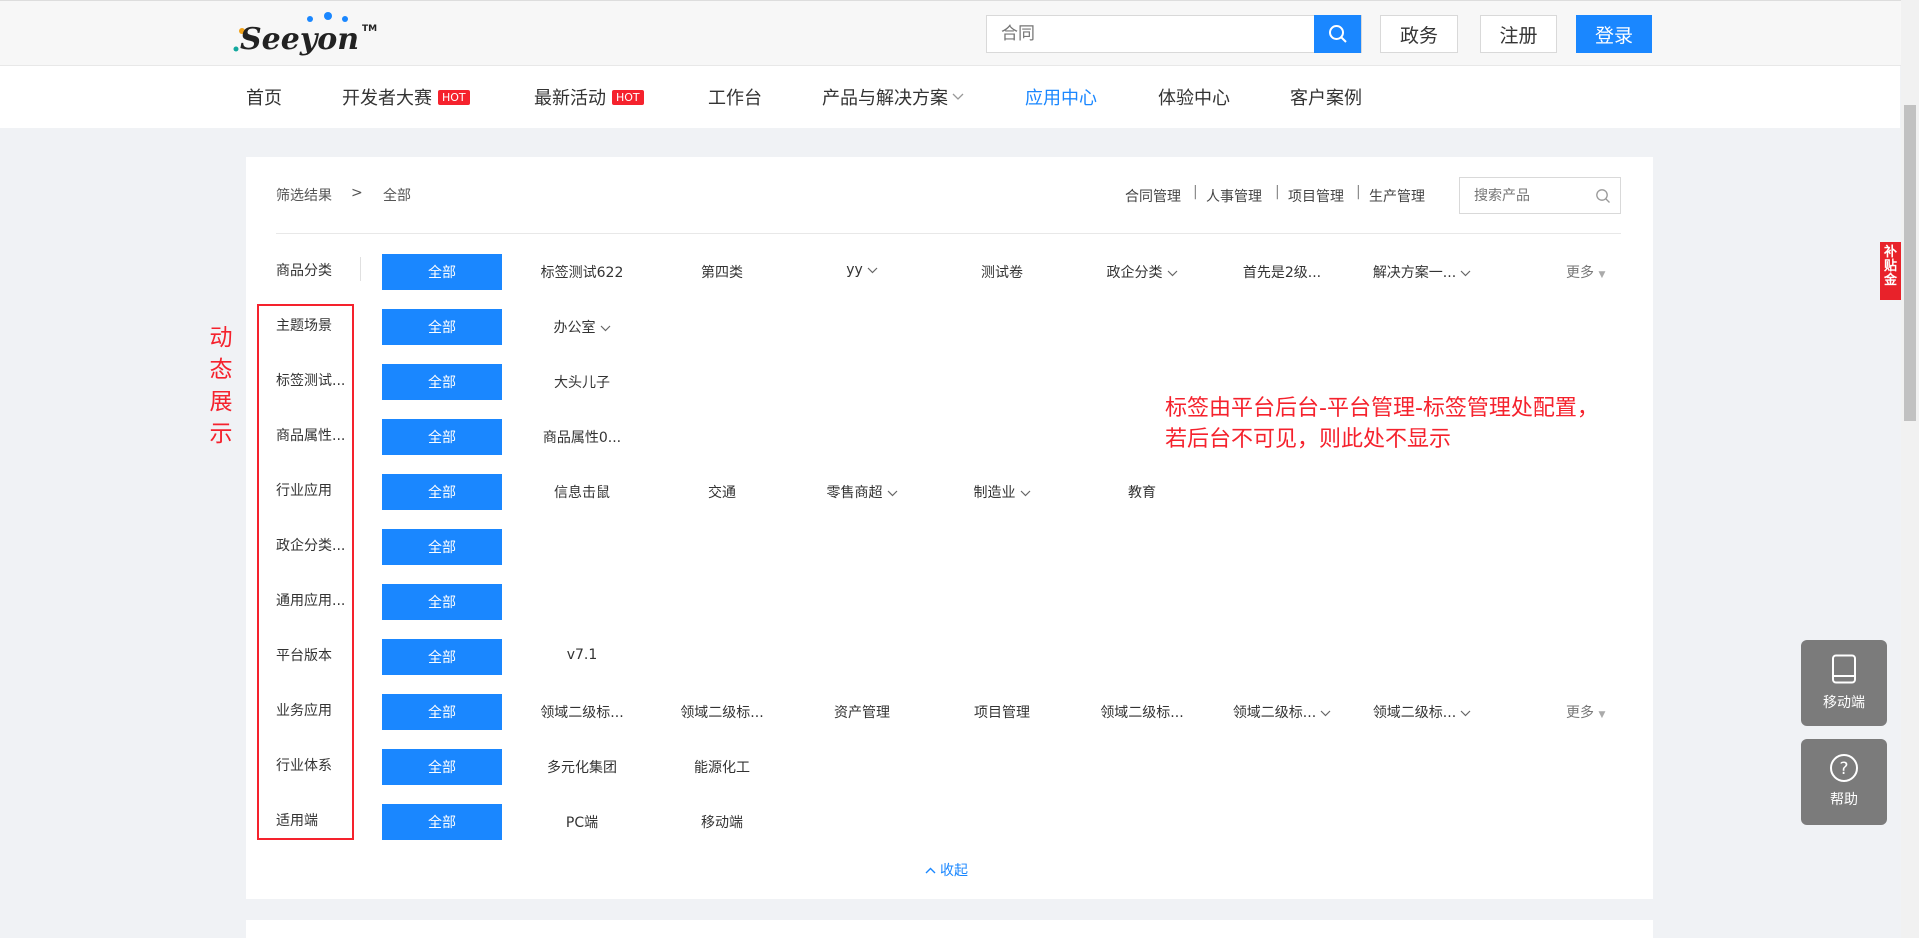 The image size is (1919, 938). Describe the element at coordinates (862, 712) in the screenshot. I see `filter-option: 资产管理` at that location.